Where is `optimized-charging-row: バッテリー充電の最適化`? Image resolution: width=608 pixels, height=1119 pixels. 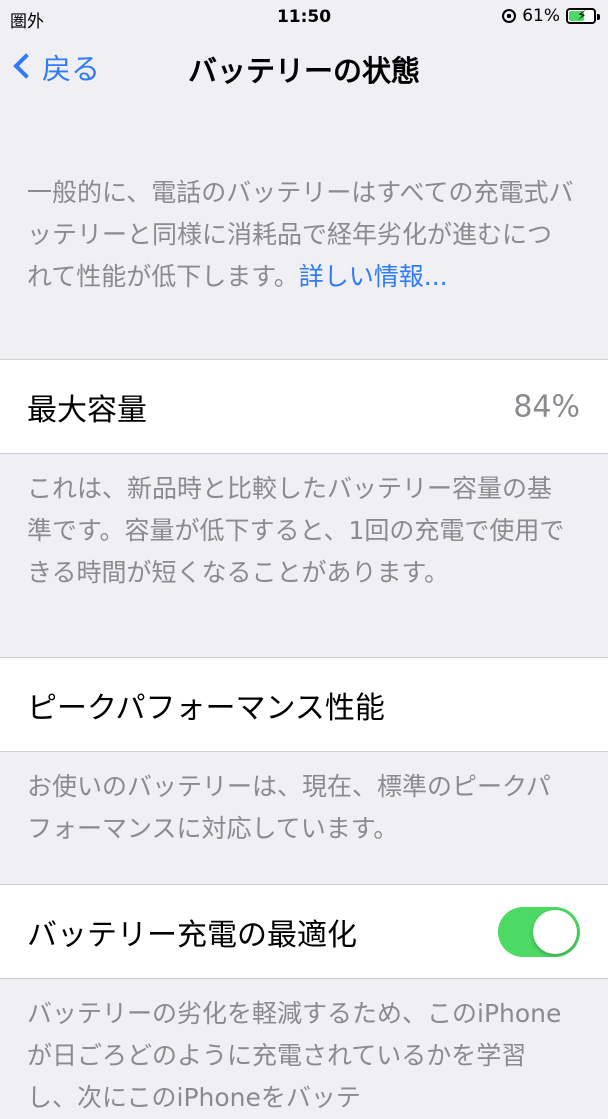
optimized-charging-row: バッテリー充電の最適化 is located at coordinates (304, 931).